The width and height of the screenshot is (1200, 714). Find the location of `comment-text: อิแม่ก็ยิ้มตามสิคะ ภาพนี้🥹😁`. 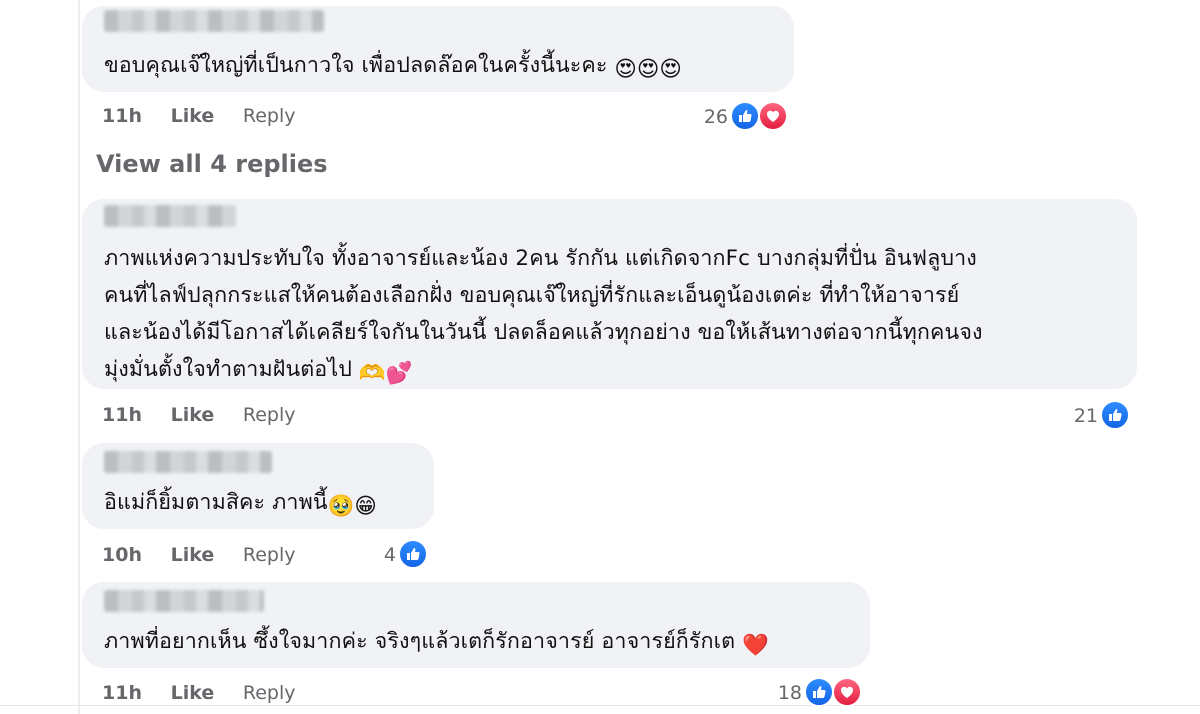

comment-text: อิแม่ก็ยิ้มตามสิคะ ภาพนี้🥹😁 is located at coordinates (240, 504).